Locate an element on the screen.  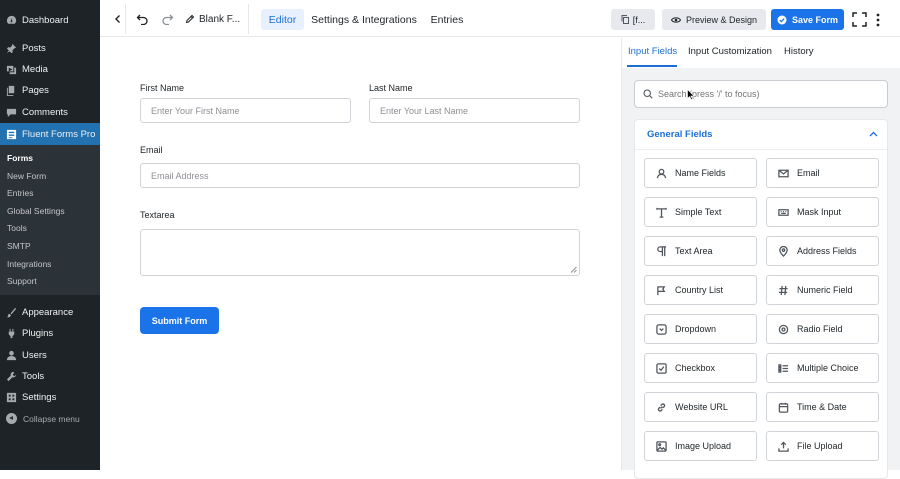
field-website-url: Website URL is located at coordinates (700, 407).